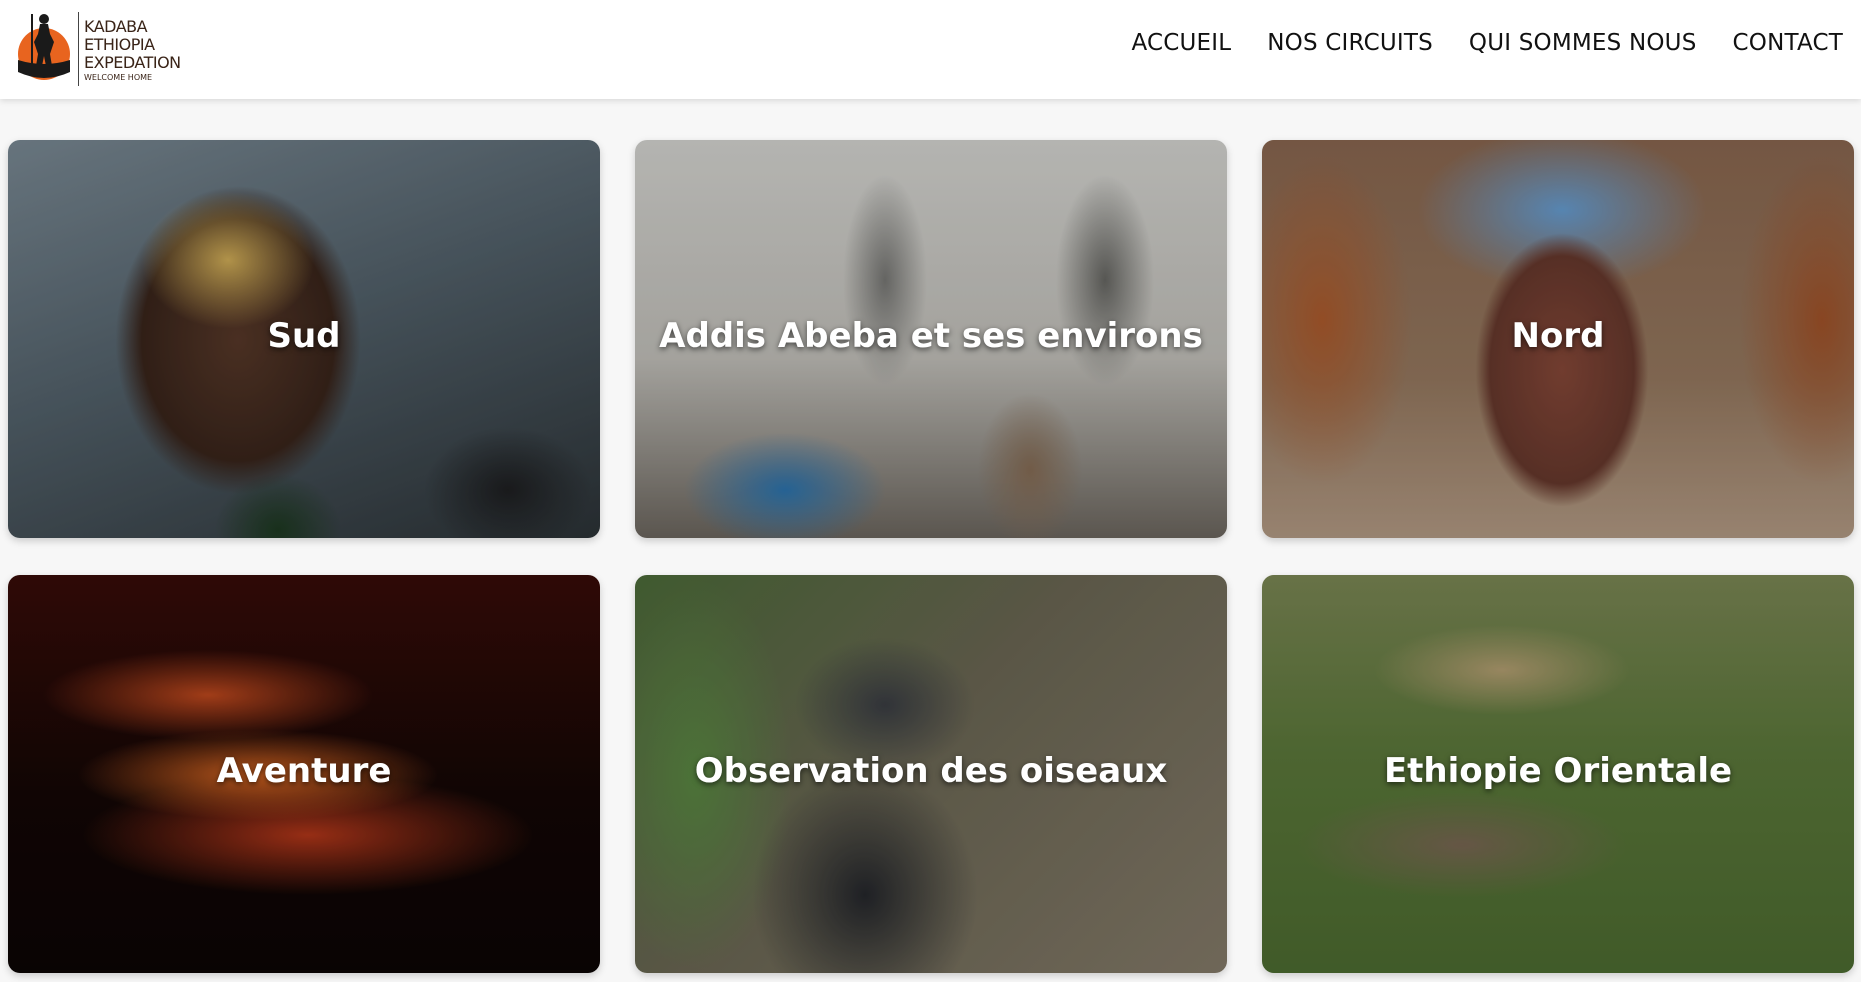 The width and height of the screenshot is (1861, 982). Describe the element at coordinates (116, 26) in the screenshot. I see `logo-line-1: KADABA` at that location.